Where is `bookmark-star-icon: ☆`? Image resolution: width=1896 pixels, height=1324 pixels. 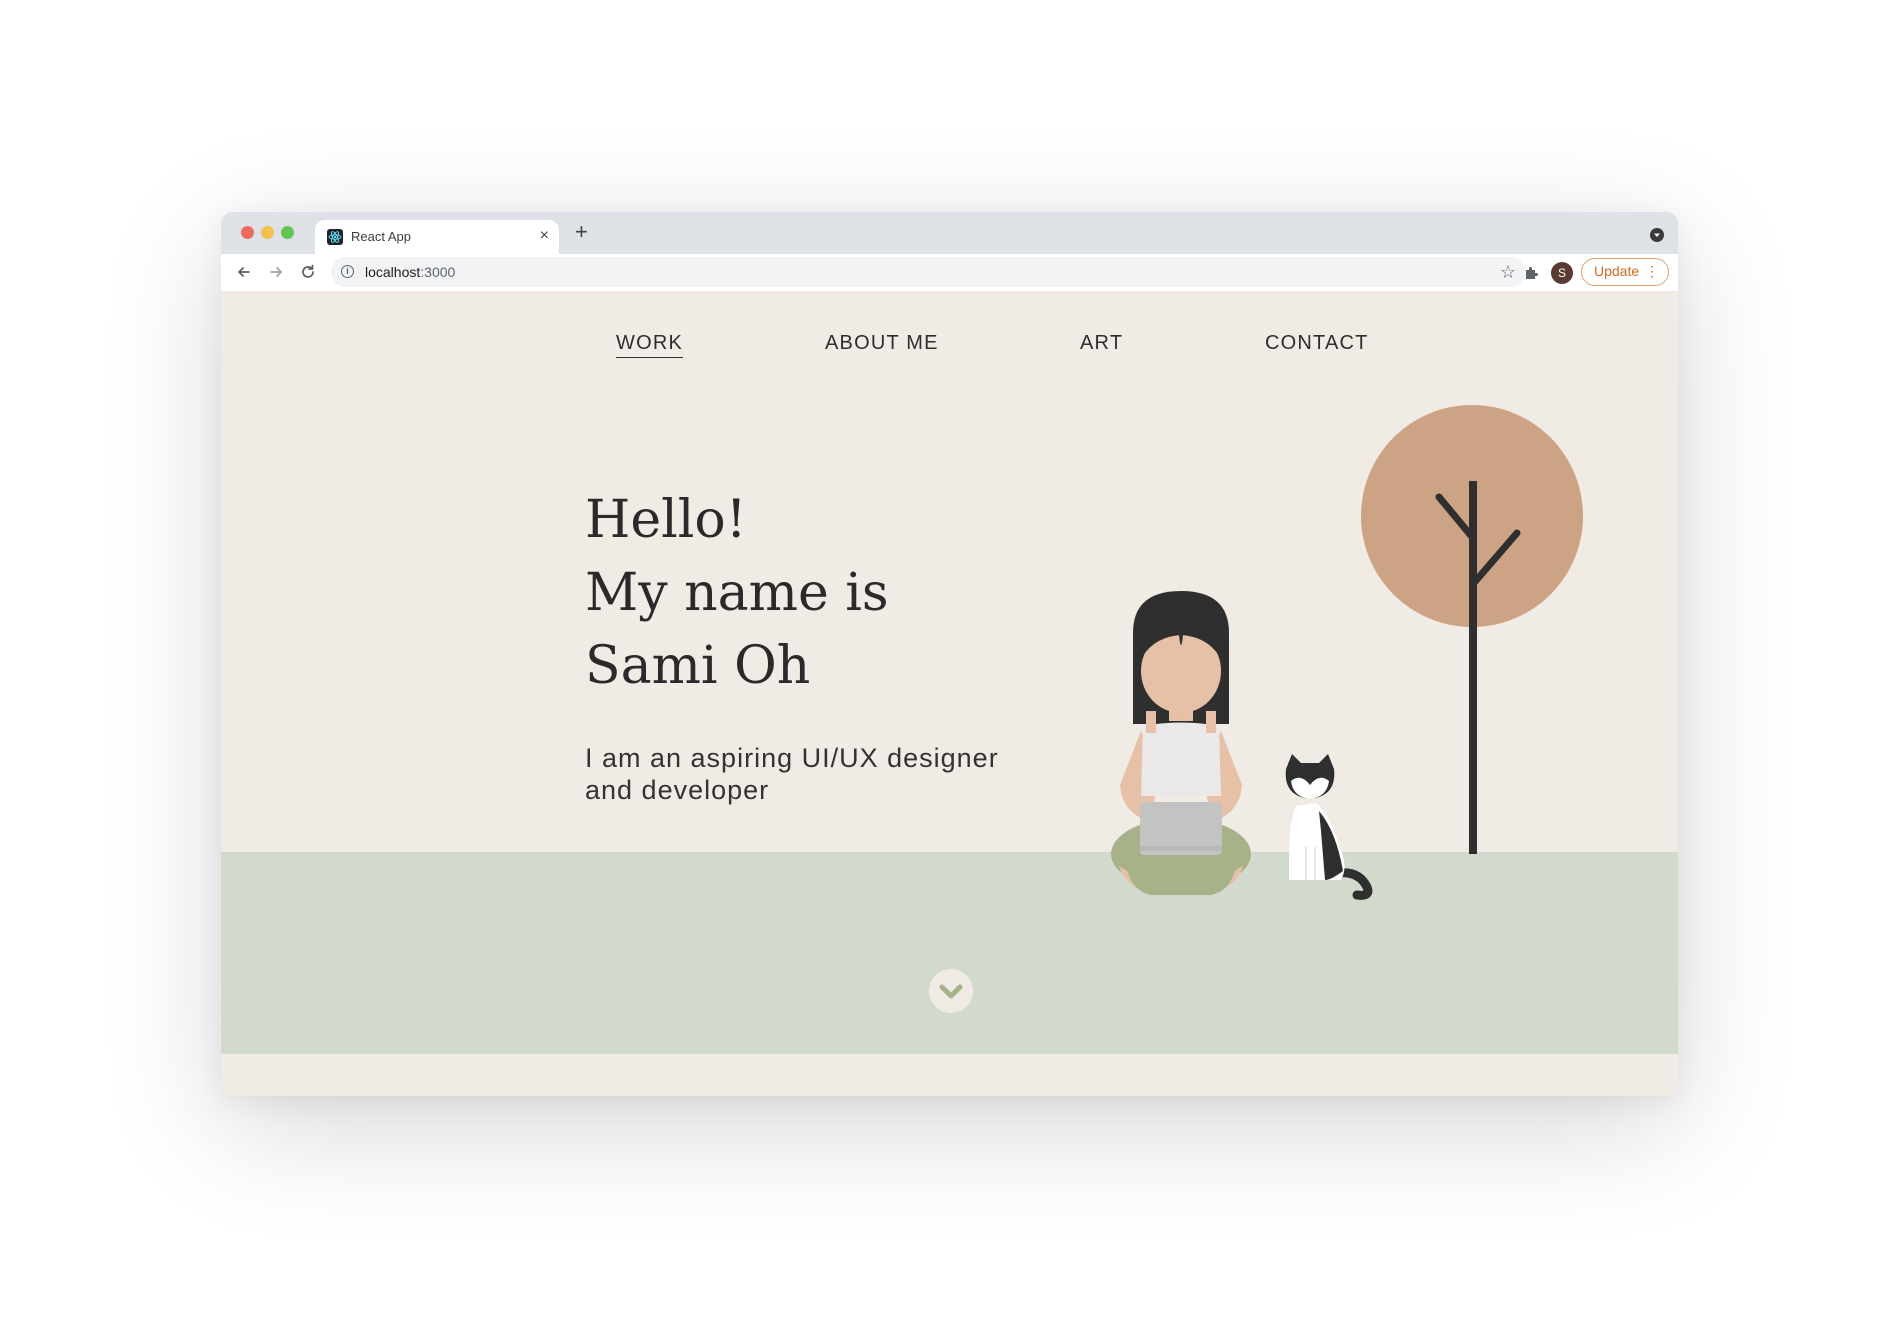
bookmark-star-icon: ☆ is located at coordinates (1508, 272).